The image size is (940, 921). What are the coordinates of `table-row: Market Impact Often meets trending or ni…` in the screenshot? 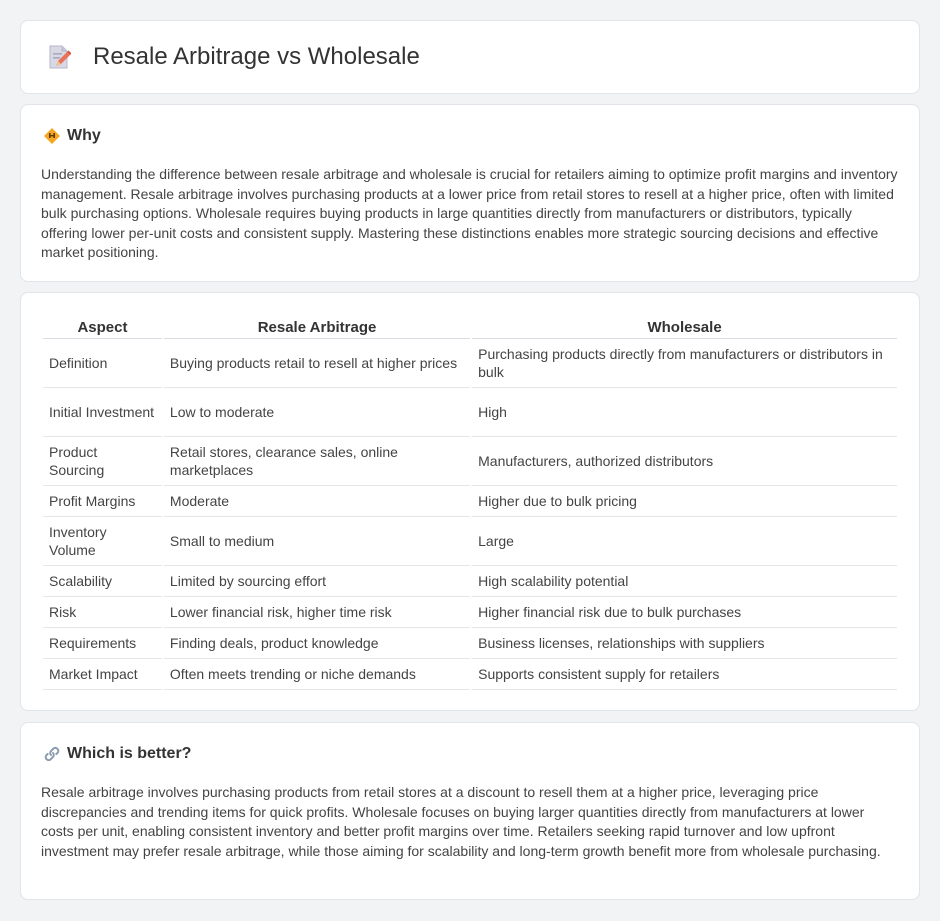 It's located at (470, 674).